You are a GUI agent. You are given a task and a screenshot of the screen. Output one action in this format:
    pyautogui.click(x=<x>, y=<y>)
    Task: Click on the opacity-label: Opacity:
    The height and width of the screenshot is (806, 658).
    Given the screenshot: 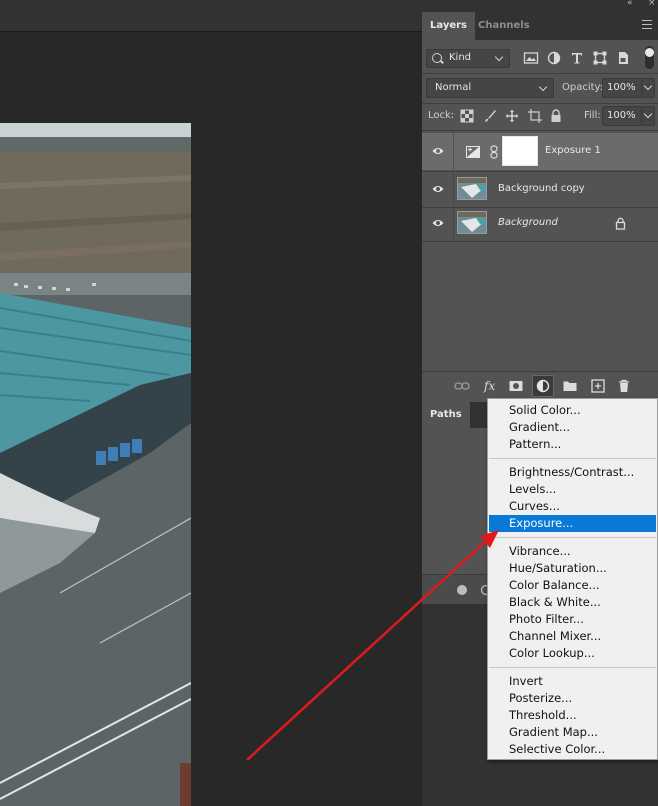 What is the action you would take?
    pyautogui.click(x=583, y=87)
    